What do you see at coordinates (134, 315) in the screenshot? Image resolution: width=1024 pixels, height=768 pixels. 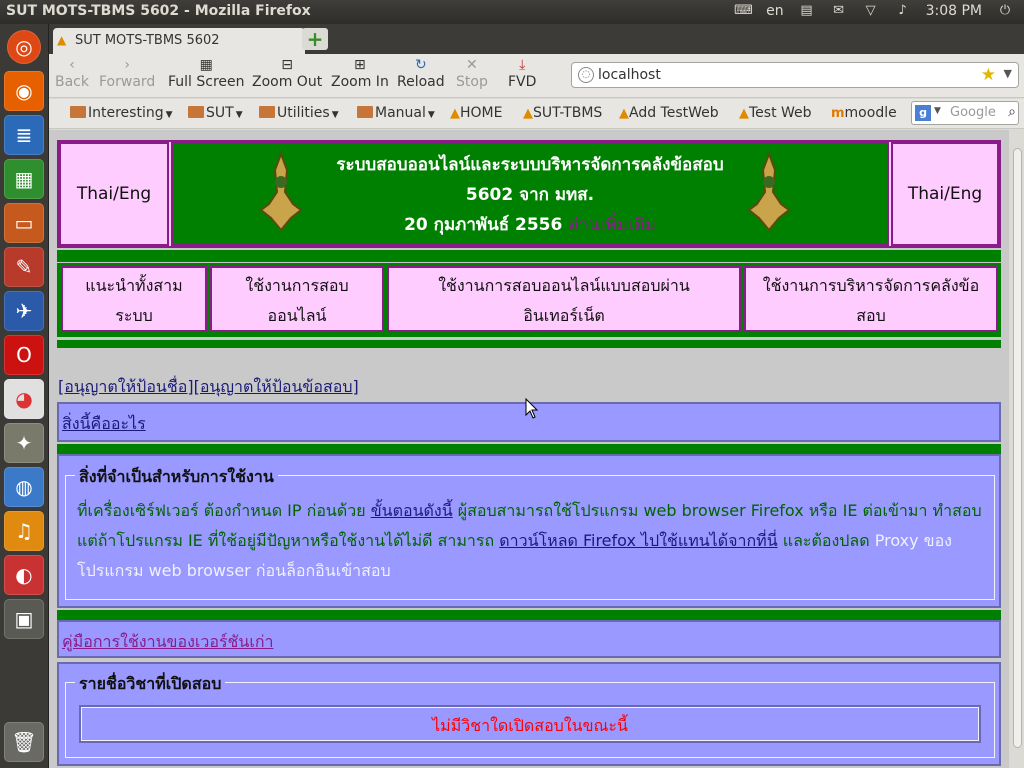 I see `menu-label: ระบบ` at bounding box center [134, 315].